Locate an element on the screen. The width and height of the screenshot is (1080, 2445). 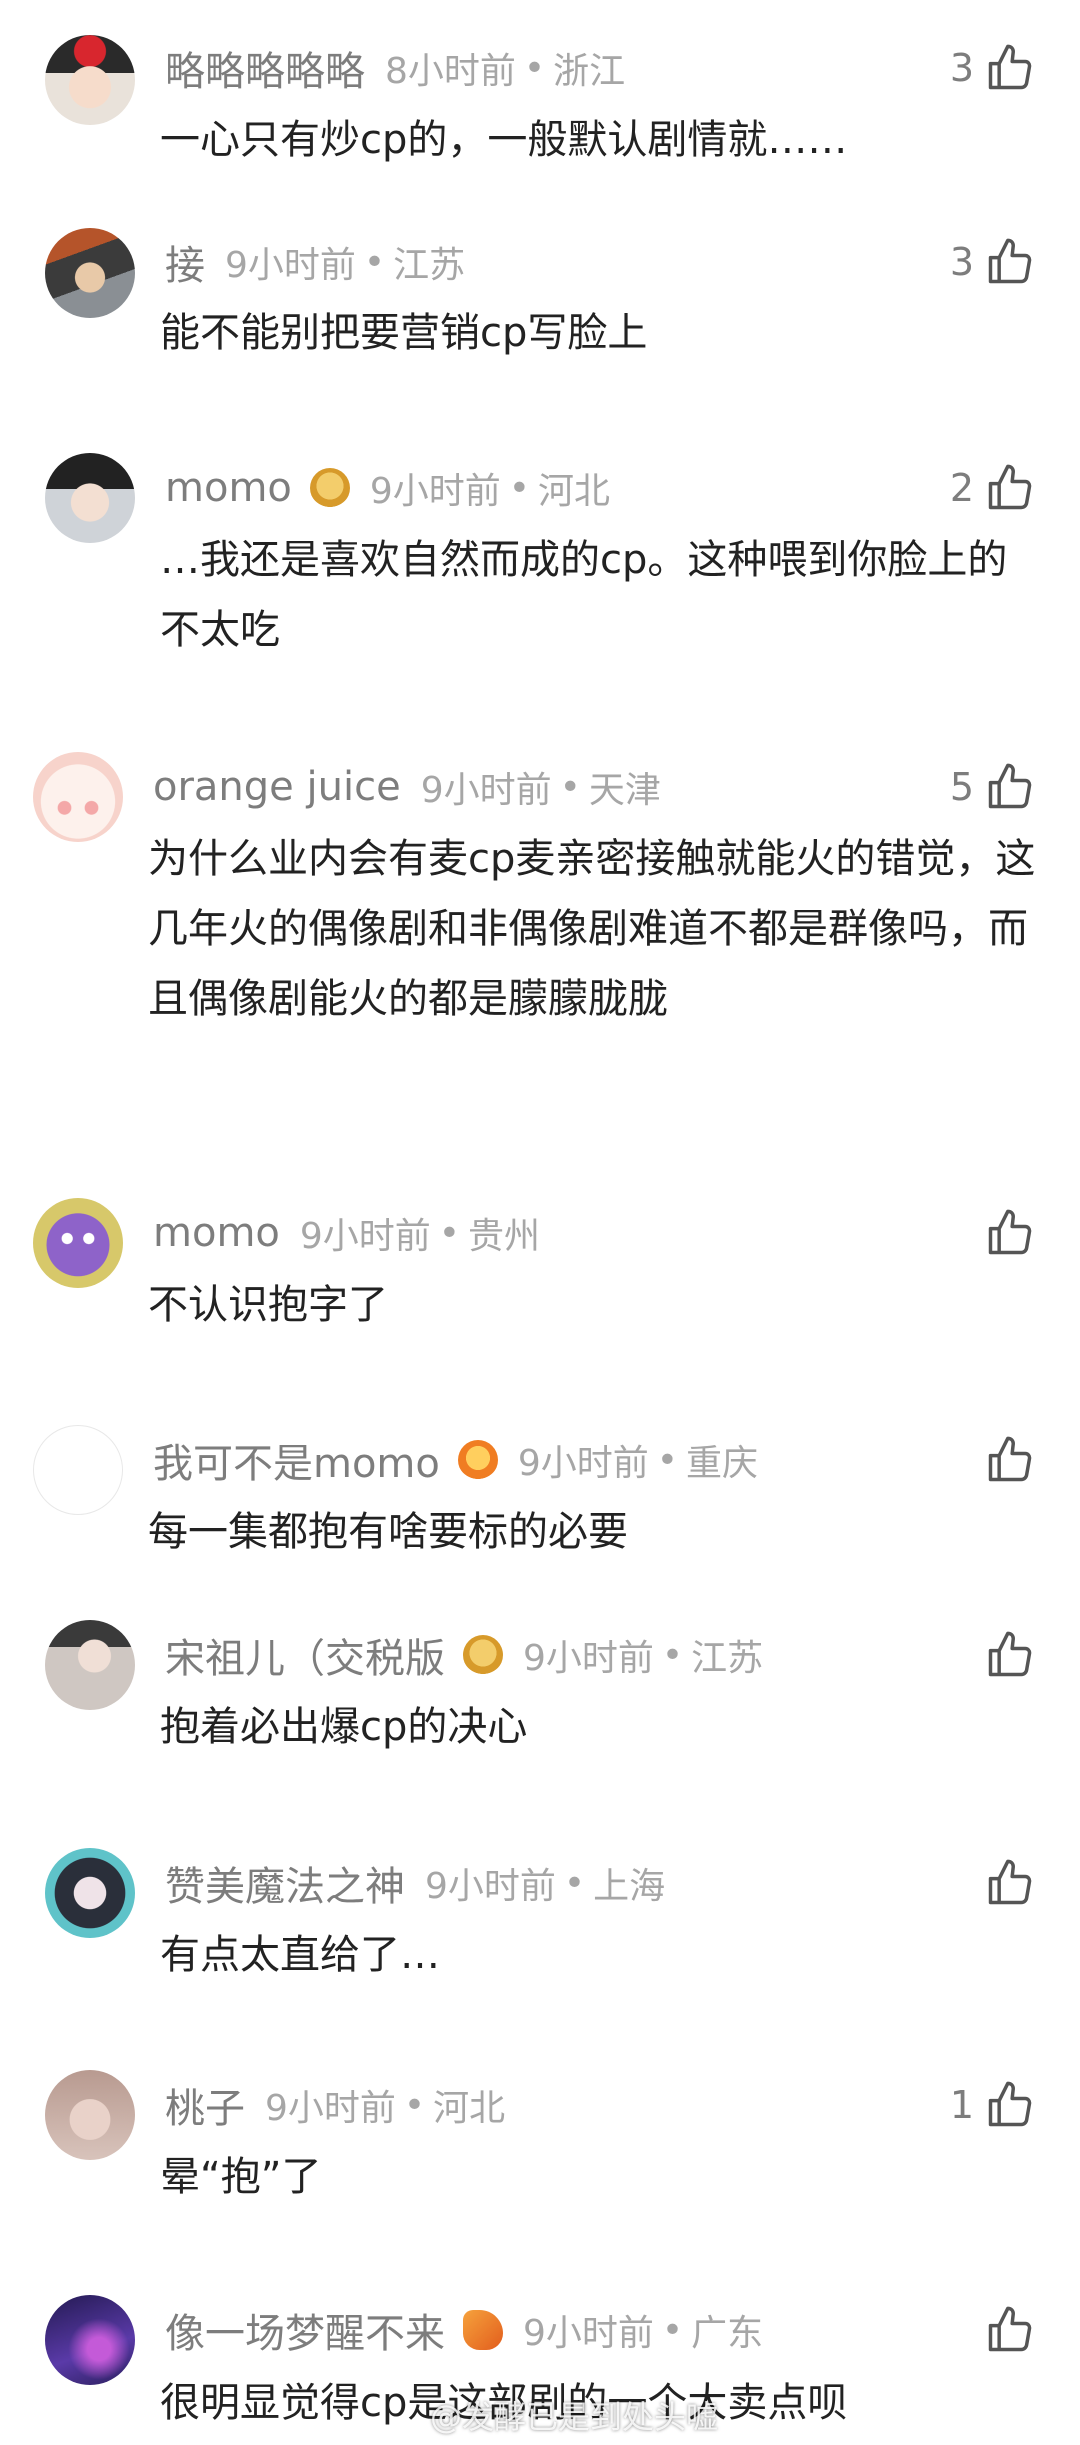
like-count: 2 is located at coordinates (961, 488).